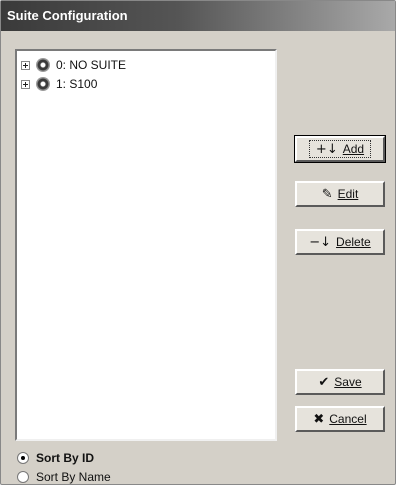 The height and width of the screenshot is (487, 400). I want to click on save-button: ✔ Save, so click(340, 382).